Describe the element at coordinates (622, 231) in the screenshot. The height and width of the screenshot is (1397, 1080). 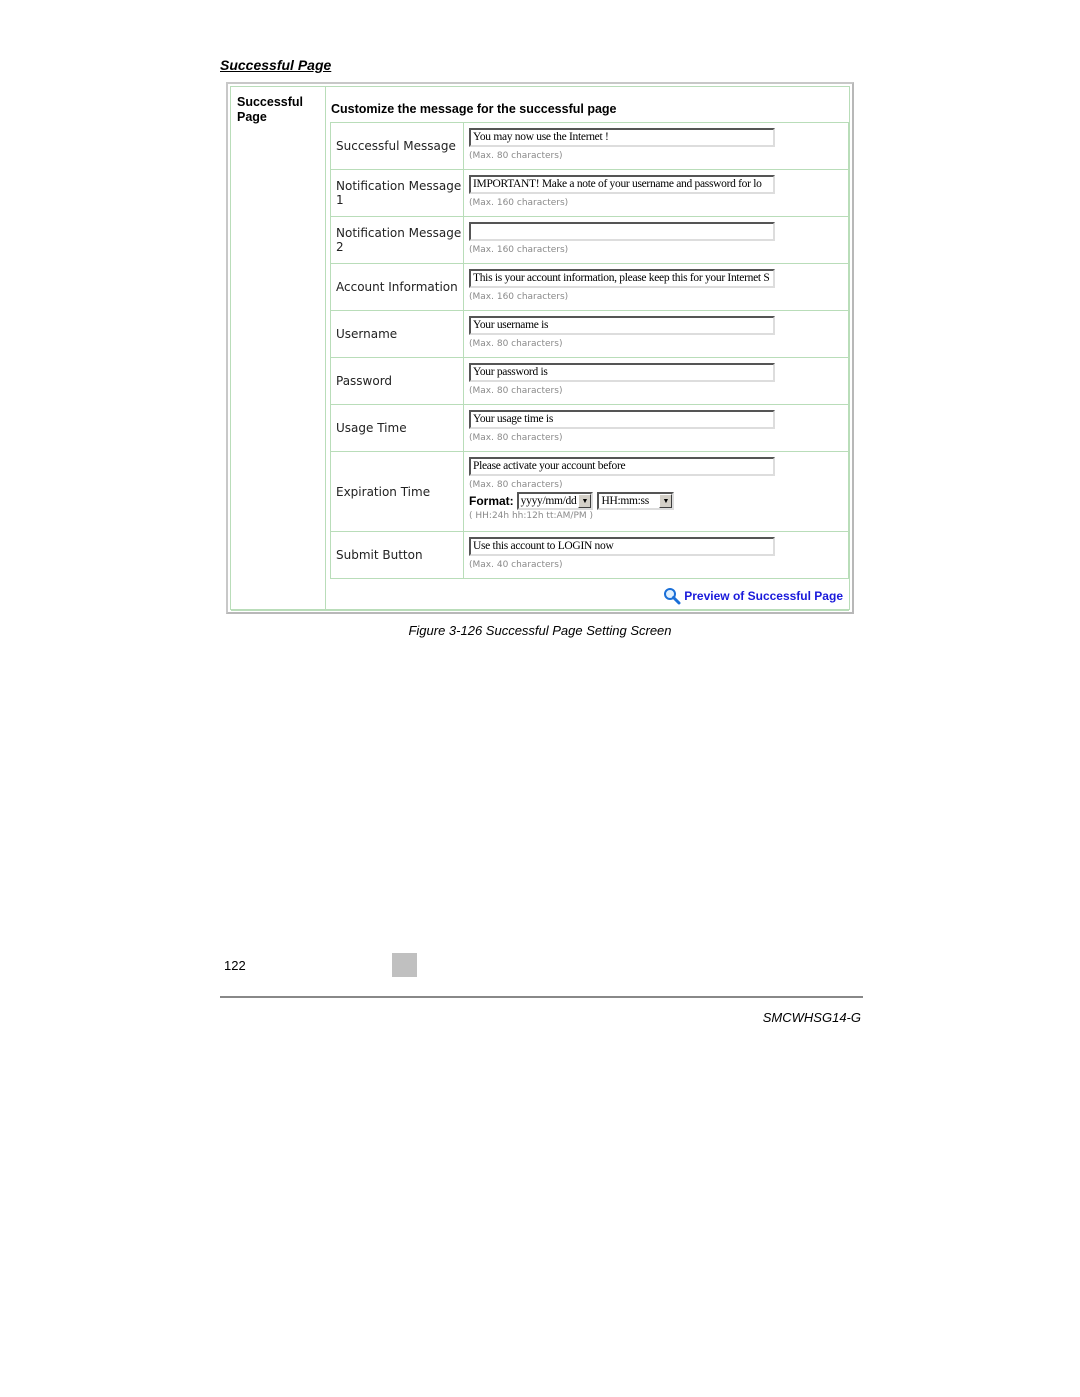
I see `notification-message-2-input` at that location.